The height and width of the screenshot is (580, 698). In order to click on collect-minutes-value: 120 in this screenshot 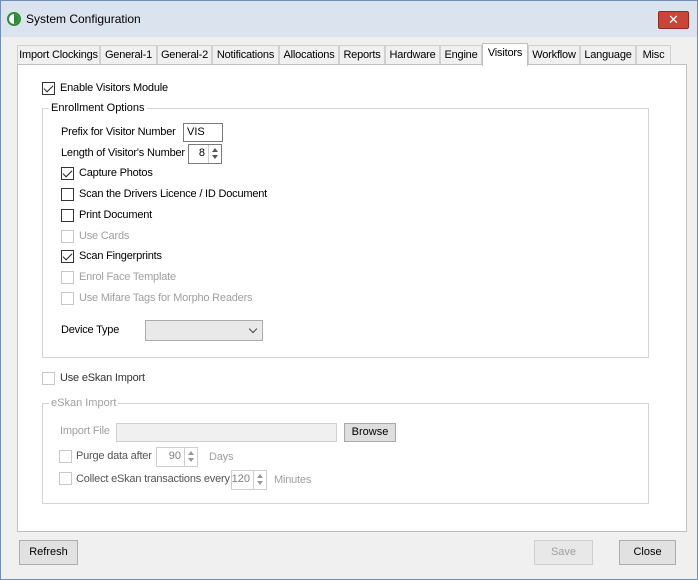, I will do `click(240, 479)`.